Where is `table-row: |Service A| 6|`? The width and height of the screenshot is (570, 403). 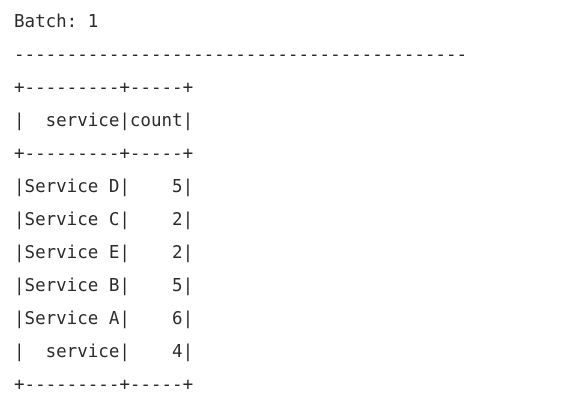 table-row: |Service A| 6| is located at coordinates (104, 319).